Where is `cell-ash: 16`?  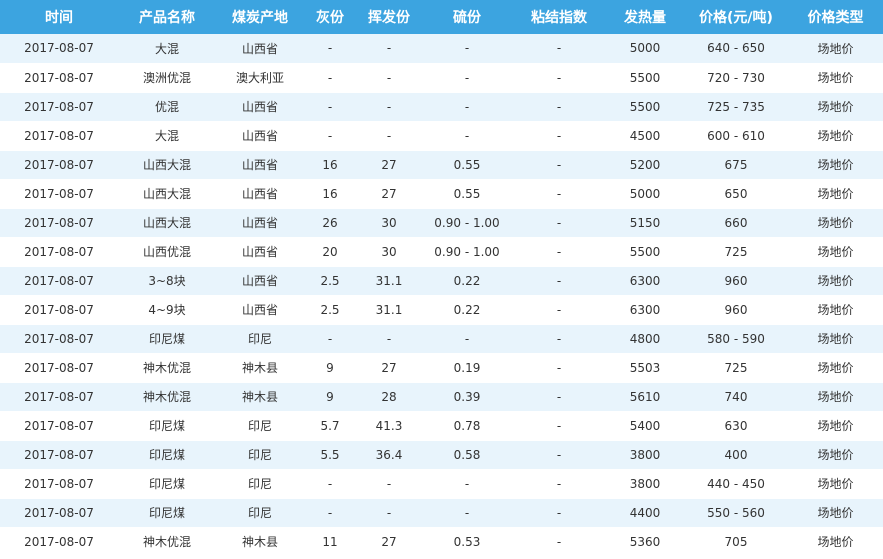
cell-ash: 16 is located at coordinates (330, 194).